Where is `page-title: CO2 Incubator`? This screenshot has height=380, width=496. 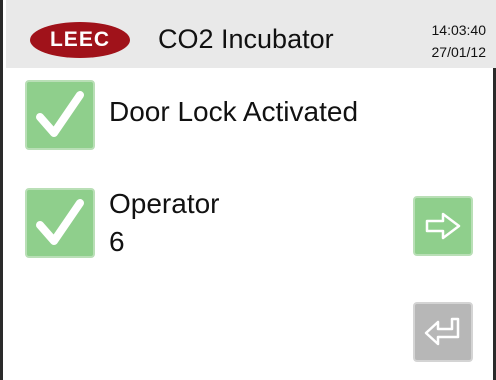 page-title: CO2 Incubator is located at coordinates (246, 39).